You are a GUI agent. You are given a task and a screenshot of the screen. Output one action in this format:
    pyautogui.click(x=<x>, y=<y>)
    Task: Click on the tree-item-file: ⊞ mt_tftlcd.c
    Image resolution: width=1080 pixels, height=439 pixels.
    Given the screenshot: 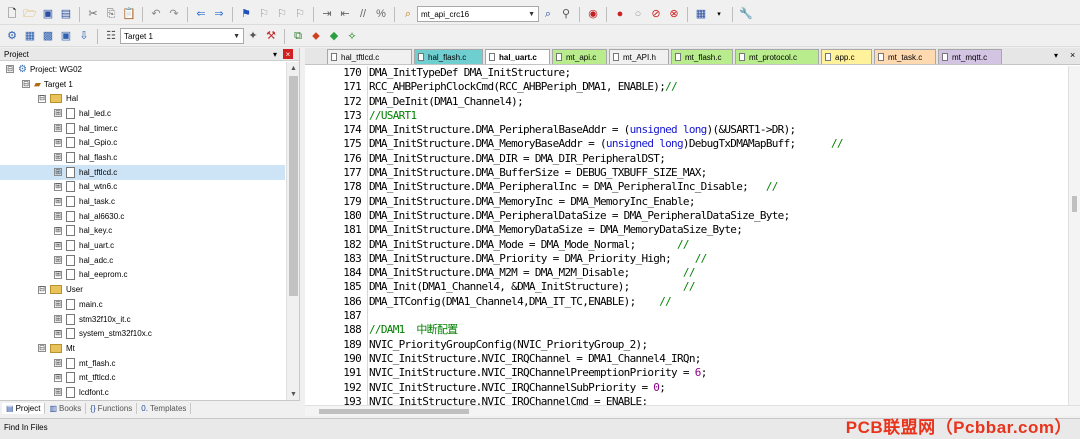 What is the action you would take?
    pyautogui.click(x=142, y=377)
    